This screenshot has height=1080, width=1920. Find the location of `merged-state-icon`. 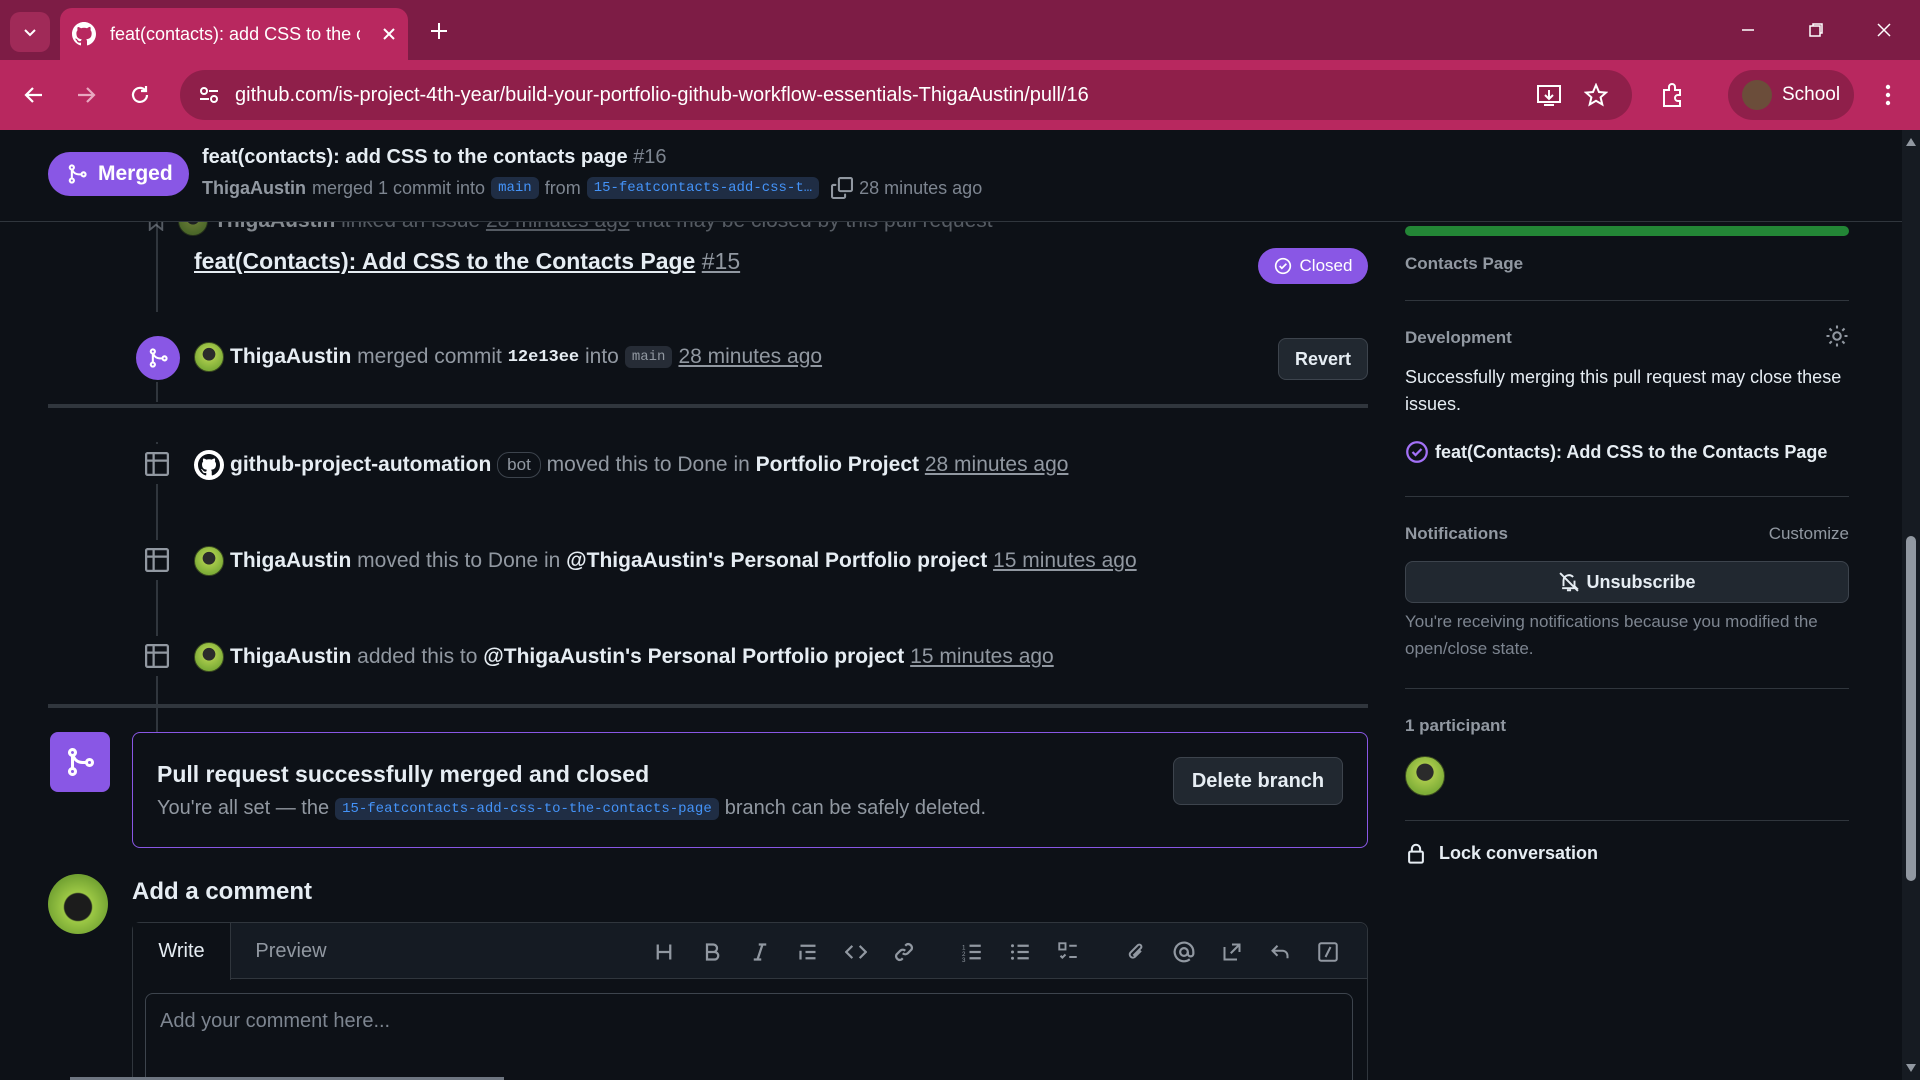

merged-state-icon is located at coordinates (80, 762).